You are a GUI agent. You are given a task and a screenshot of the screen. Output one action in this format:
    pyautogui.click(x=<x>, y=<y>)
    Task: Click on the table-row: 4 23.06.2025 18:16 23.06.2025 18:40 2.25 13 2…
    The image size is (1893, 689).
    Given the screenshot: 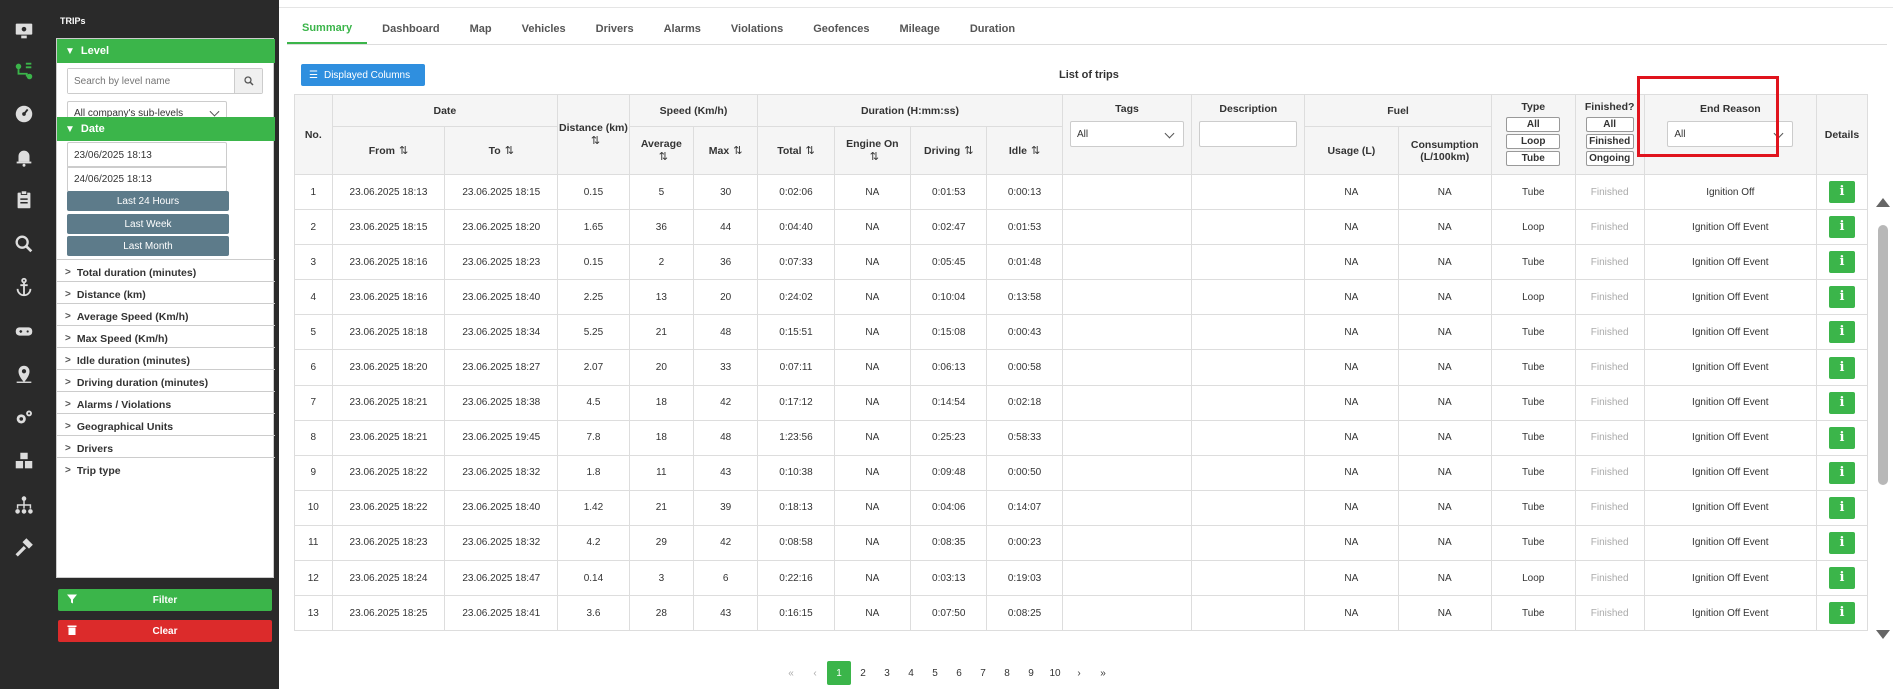 What is the action you would take?
    pyautogui.click(x=1081, y=297)
    